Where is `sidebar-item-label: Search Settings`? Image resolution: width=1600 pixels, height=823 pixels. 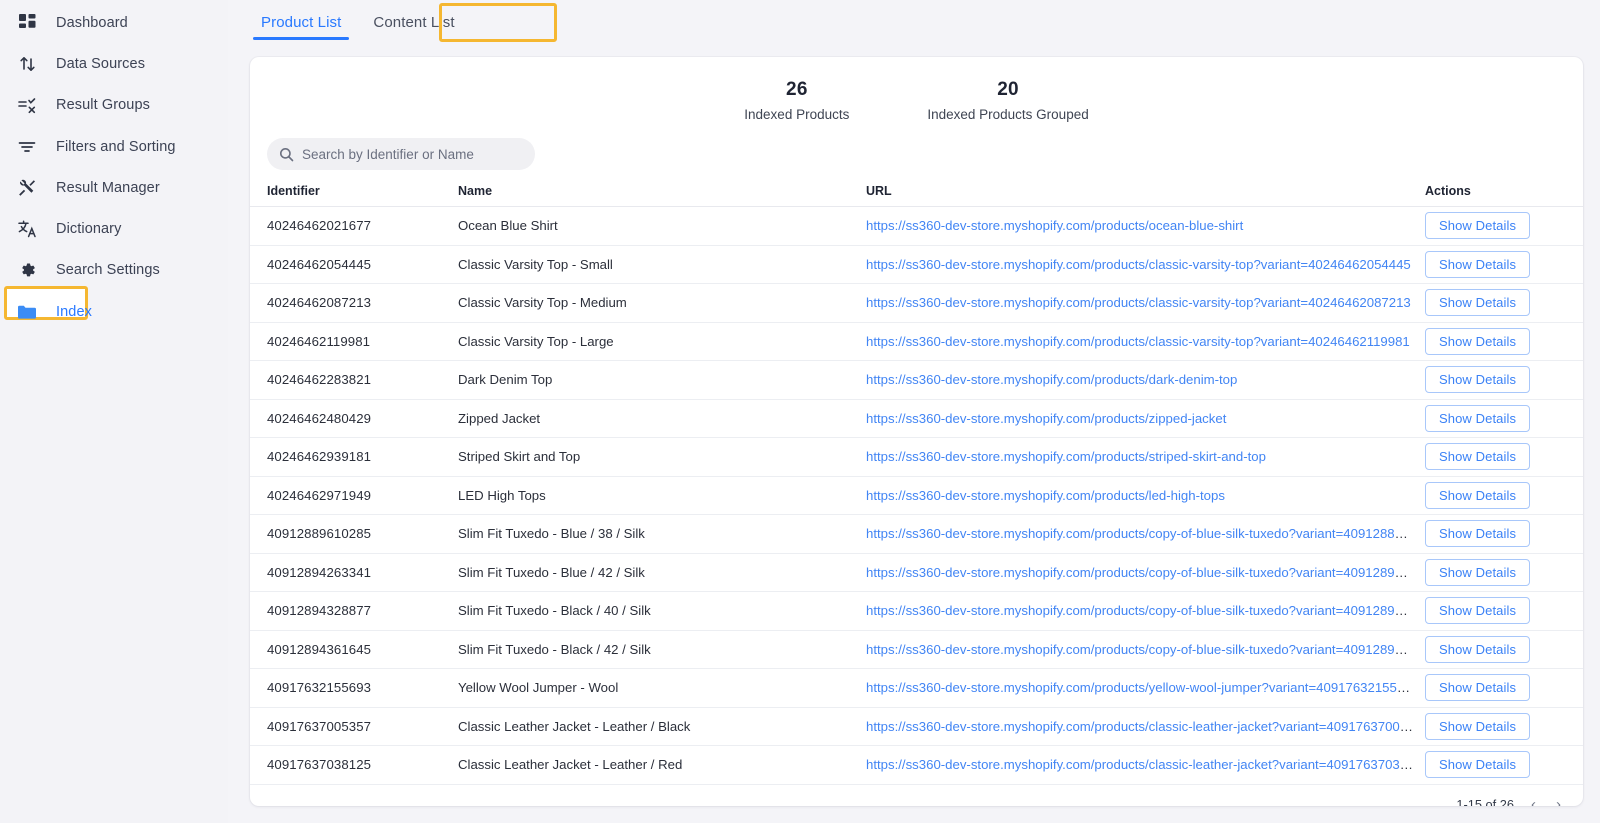 sidebar-item-label: Search Settings is located at coordinates (108, 270).